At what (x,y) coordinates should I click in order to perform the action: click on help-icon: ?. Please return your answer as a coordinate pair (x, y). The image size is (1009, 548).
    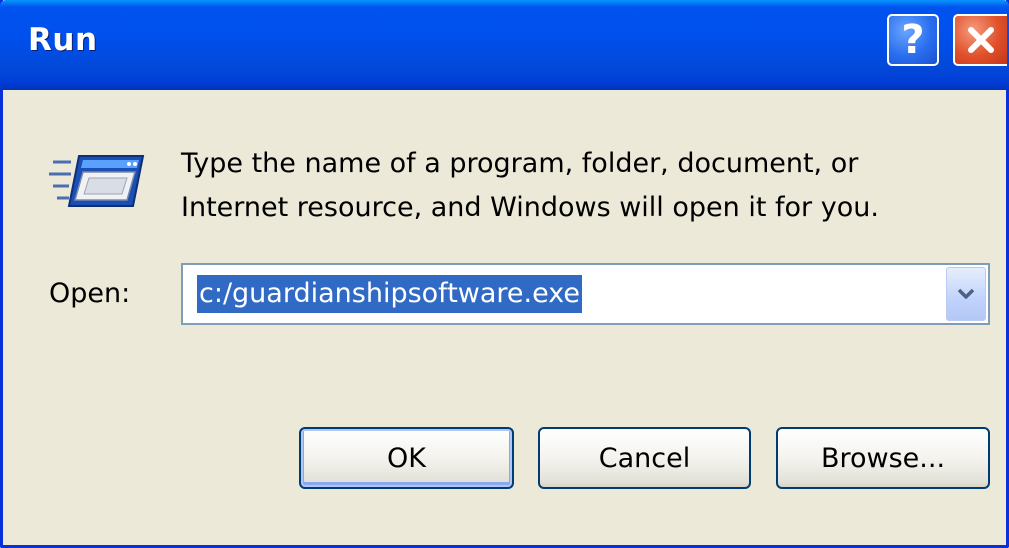
    Looking at the image, I should click on (913, 40).